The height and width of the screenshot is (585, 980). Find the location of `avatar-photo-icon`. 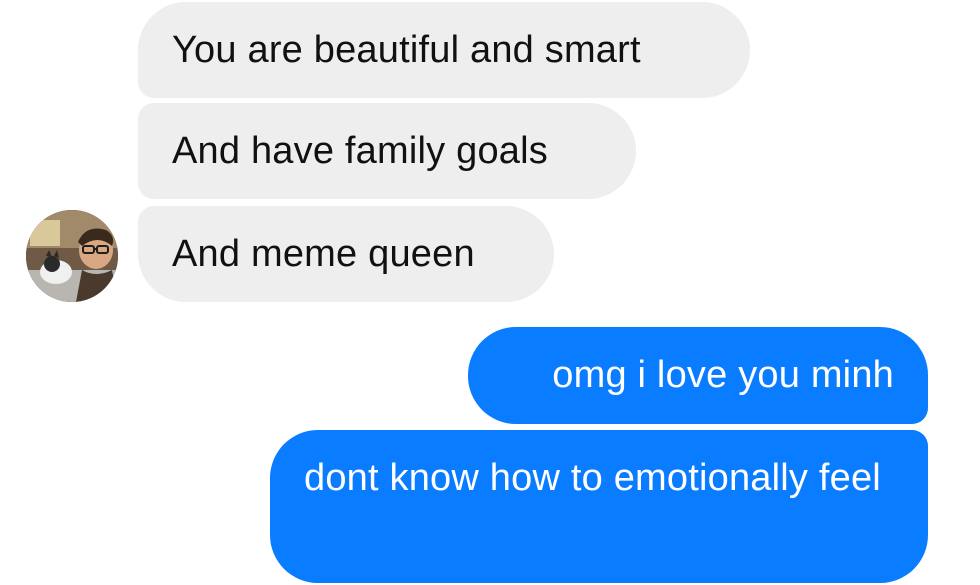

avatar-photo-icon is located at coordinates (72, 256).